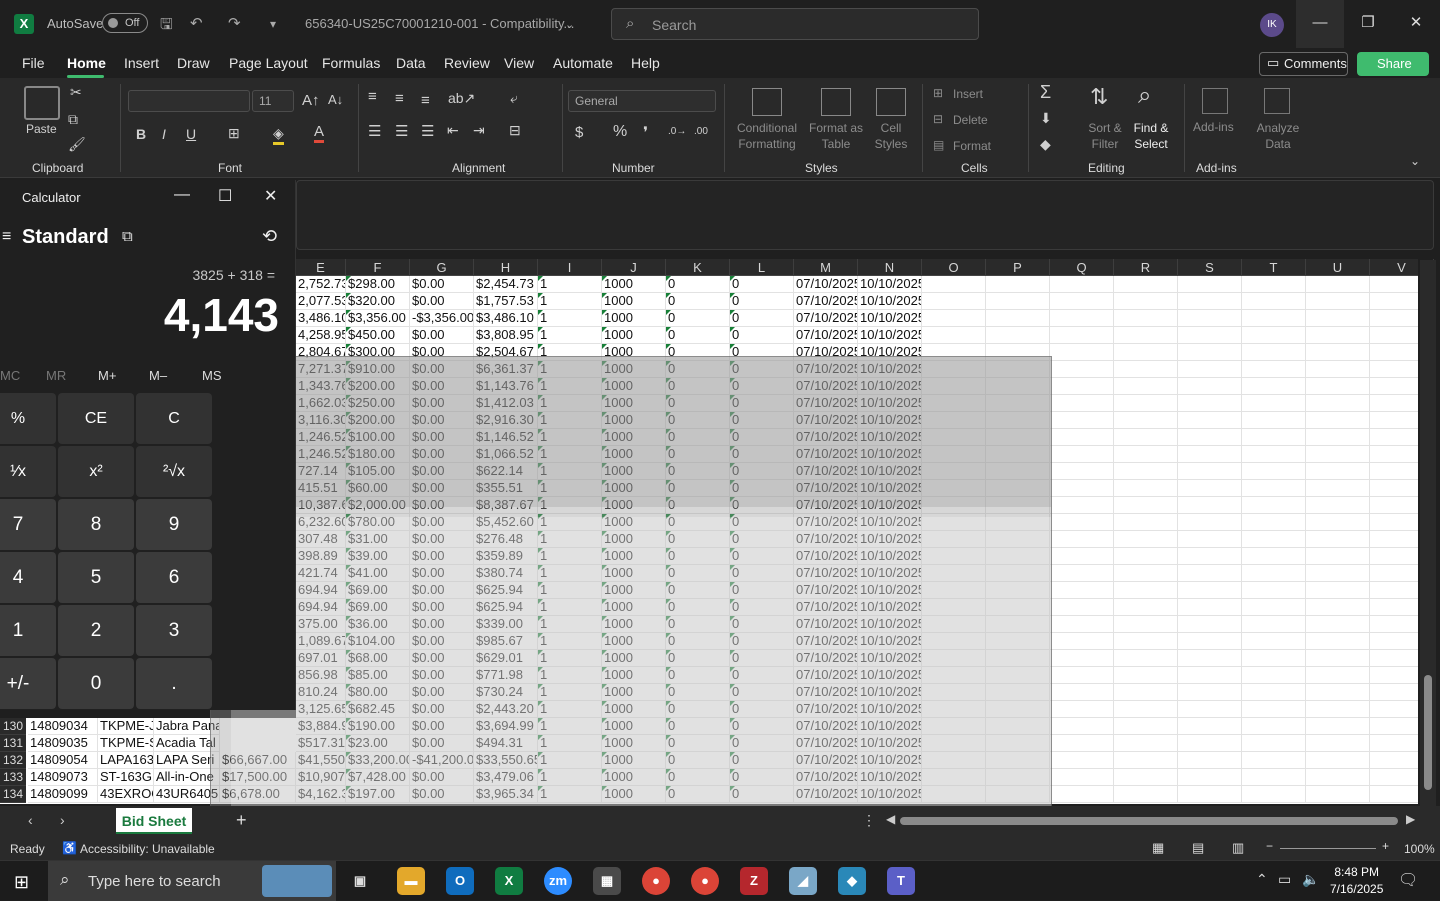 The height and width of the screenshot is (901, 1440). I want to click on zoom-level: 100%, so click(1419, 849).